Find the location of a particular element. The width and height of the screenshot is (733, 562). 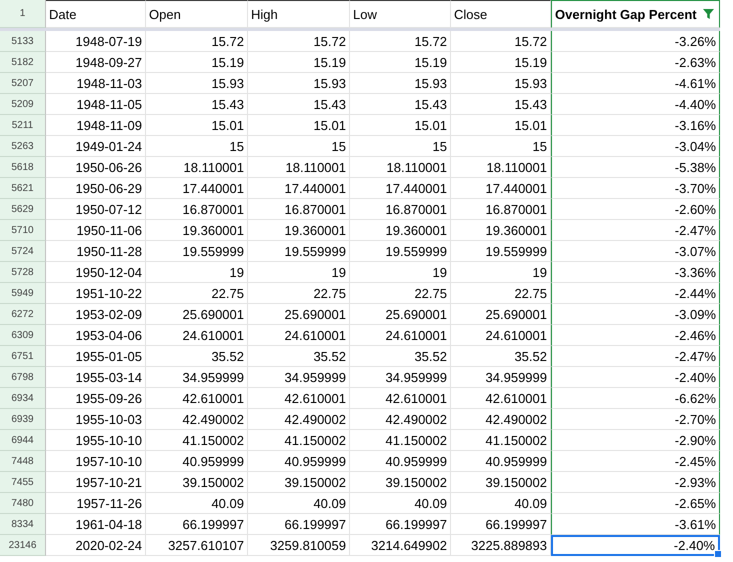

row-header: 5949 is located at coordinates (23, 293).